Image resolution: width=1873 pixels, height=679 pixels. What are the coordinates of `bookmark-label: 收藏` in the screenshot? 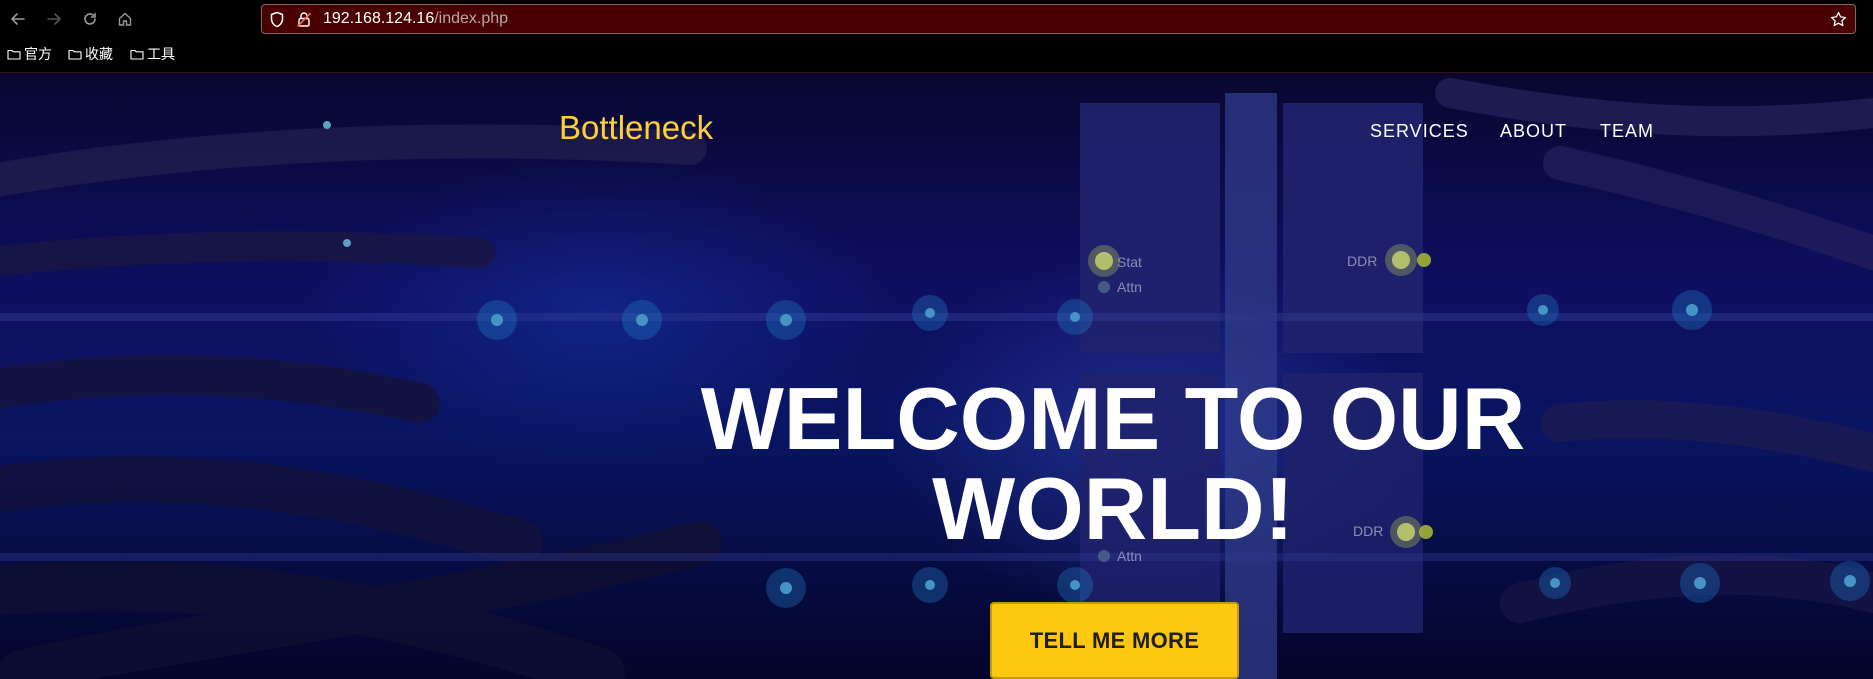 It's located at (99, 54).